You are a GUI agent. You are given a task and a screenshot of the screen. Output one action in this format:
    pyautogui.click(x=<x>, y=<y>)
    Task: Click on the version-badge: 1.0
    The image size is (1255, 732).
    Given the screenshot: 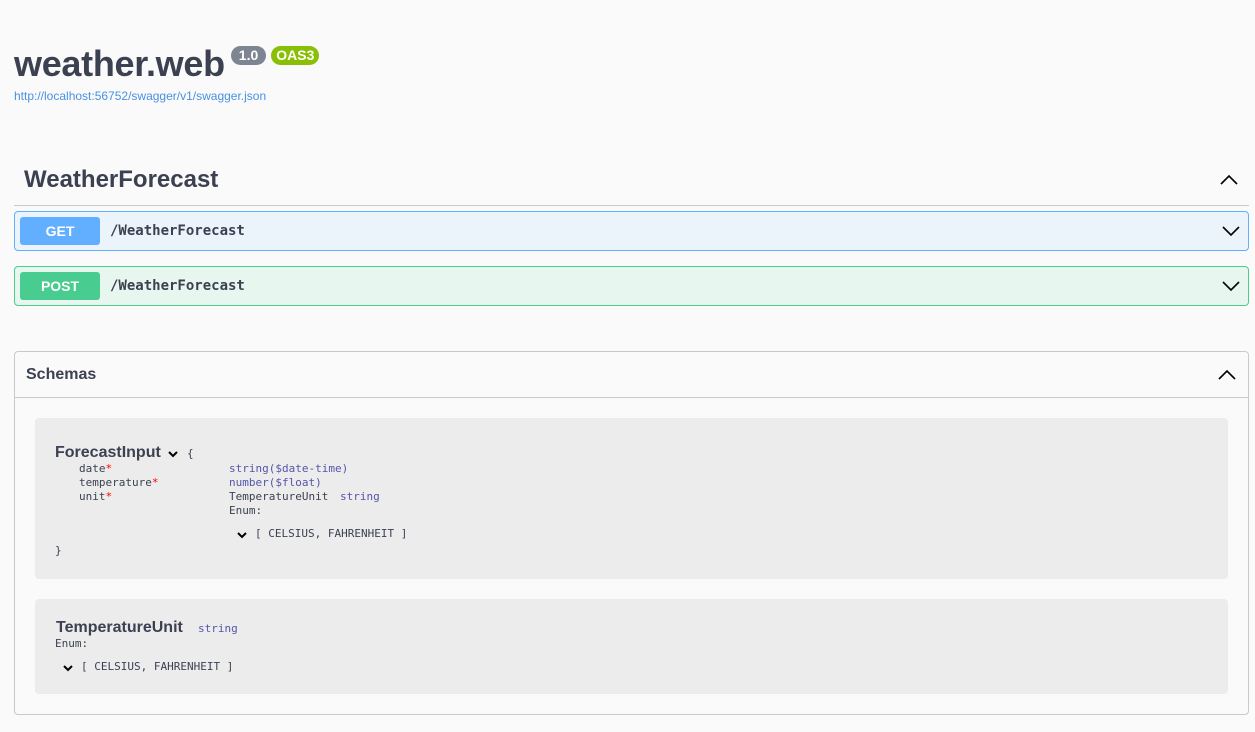 What is the action you would take?
    pyautogui.click(x=248, y=55)
    